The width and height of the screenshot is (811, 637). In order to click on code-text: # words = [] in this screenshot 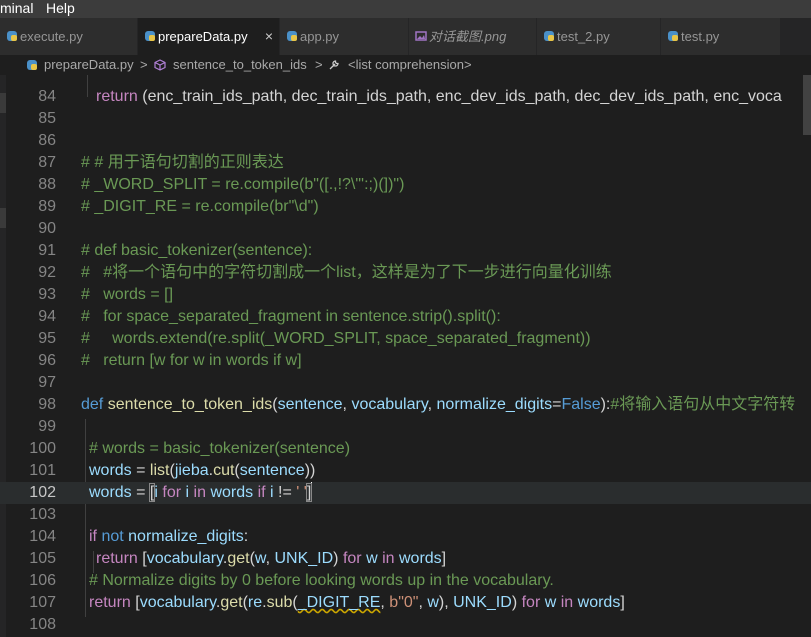, I will do `click(127, 294)`.